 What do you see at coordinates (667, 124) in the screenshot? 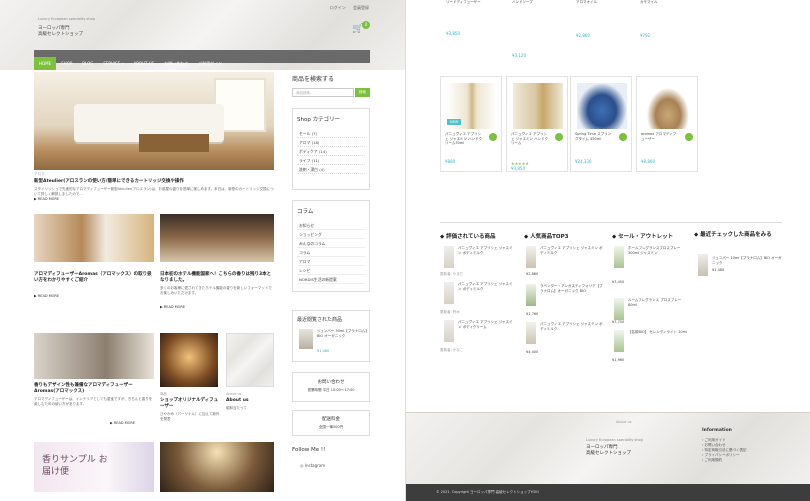
I see `product-card: aromax アロマディフューザー ¥8,800` at bounding box center [667, 124].